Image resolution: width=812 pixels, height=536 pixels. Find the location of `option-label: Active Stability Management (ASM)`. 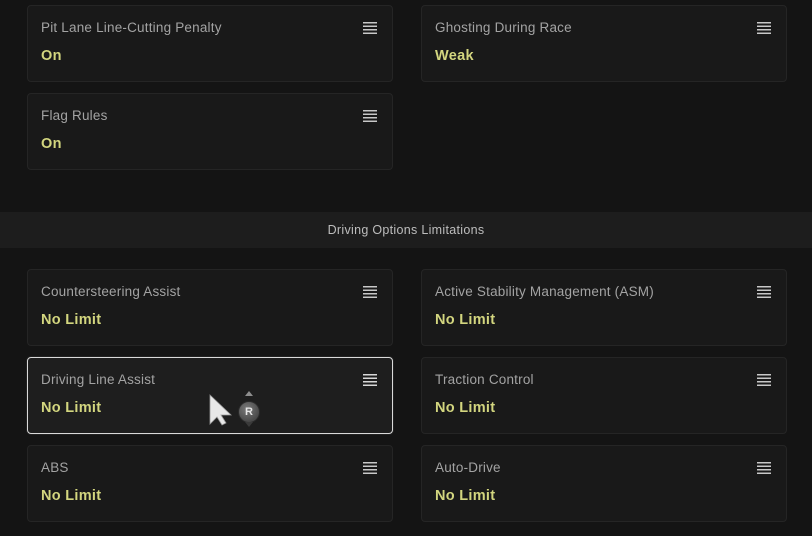

option-label: Active Stability Management (ASM) is located at coordinates (544, 291).